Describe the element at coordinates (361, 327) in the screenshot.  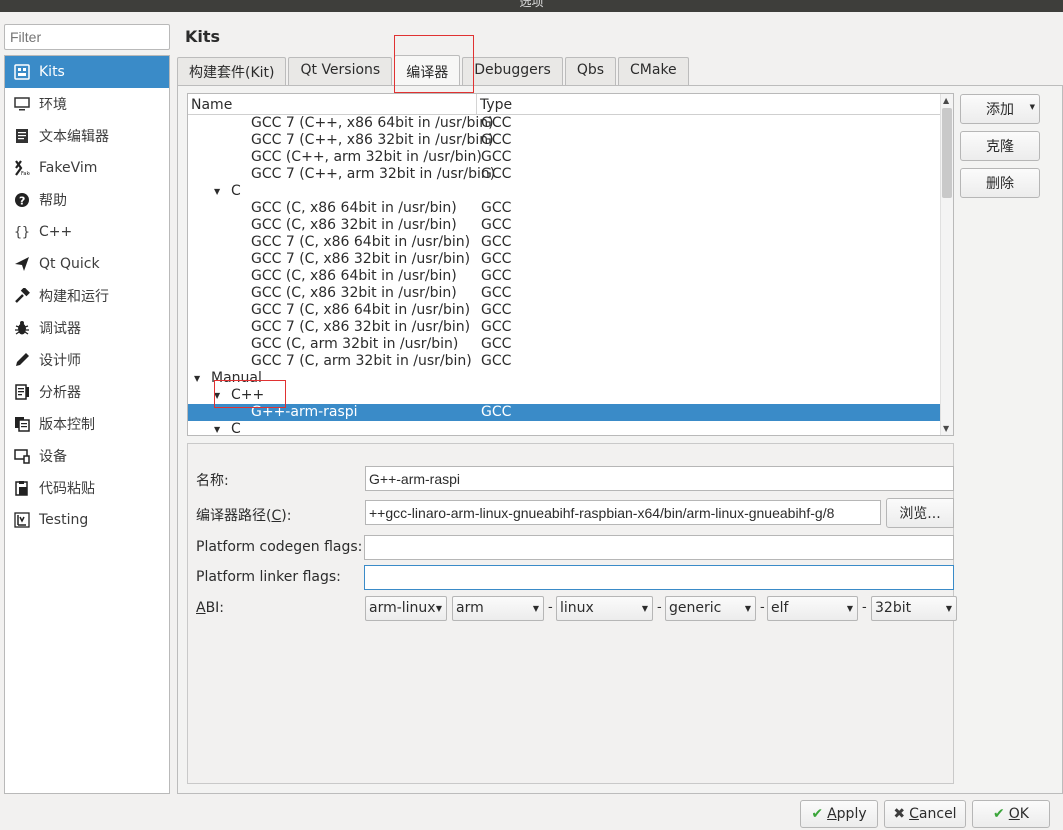
I see `tree-row-name: GCC 7 (C, x86 32bit in /usr/bin)` at that location.